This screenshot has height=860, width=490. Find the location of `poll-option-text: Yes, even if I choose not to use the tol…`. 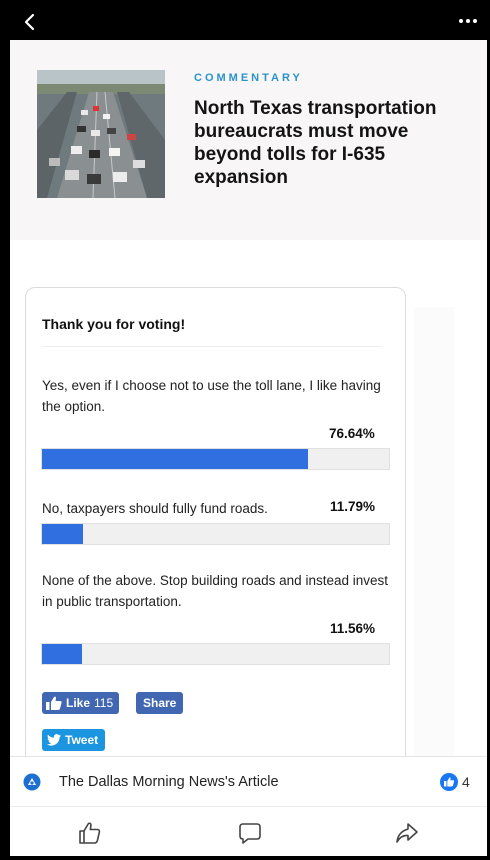

poll-option-text: Yes, even if I choose not to use the tol… is located at coordinates (211, 396).